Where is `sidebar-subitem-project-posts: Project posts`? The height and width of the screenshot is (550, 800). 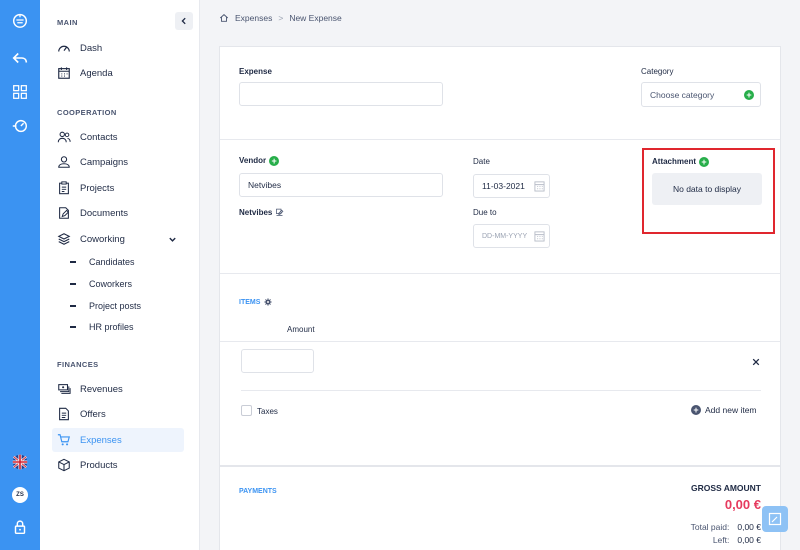
sidebar-subitem-project-posts: Project posts is located at coordinates (105, 306).